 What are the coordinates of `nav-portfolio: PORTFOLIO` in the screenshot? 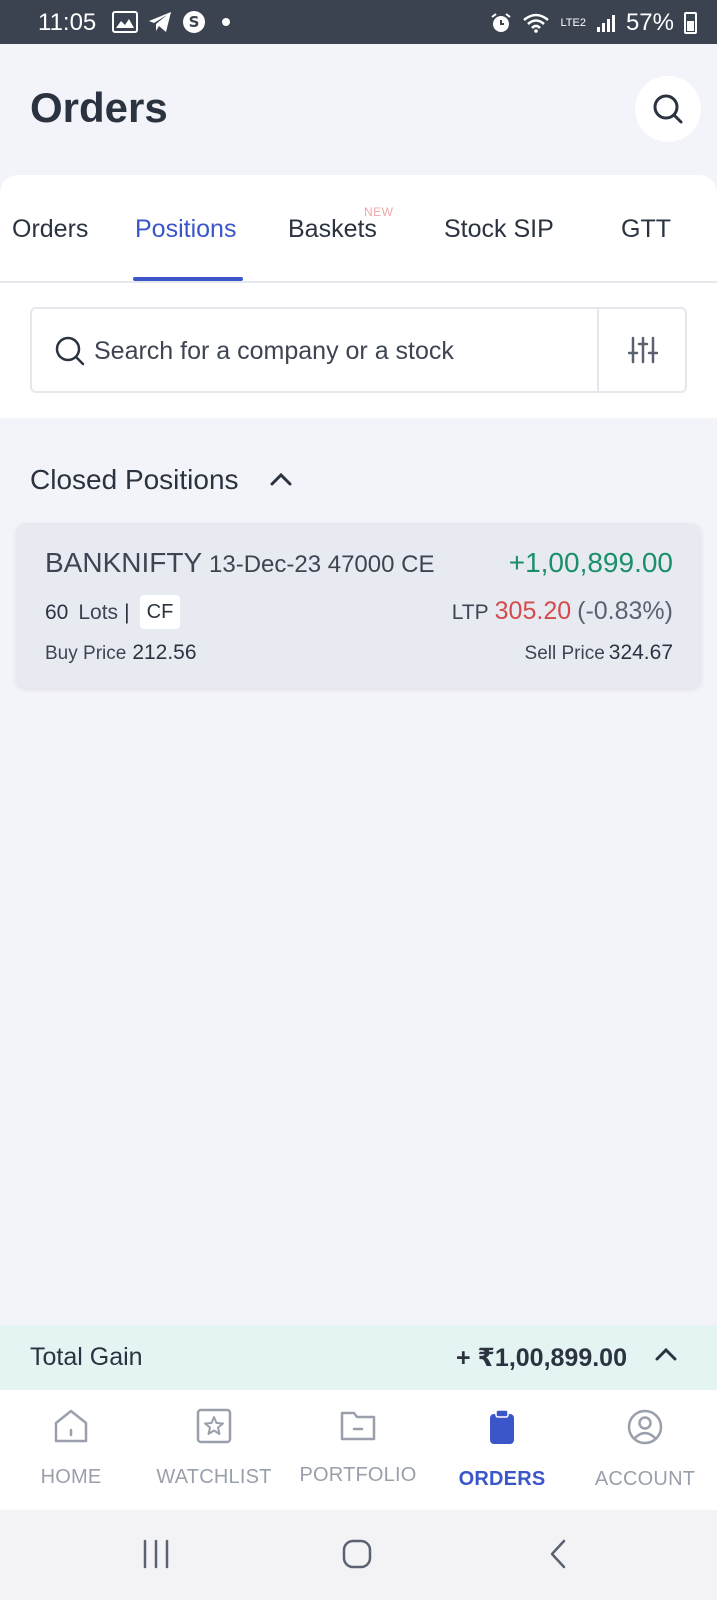 It's located at (358, 1447).